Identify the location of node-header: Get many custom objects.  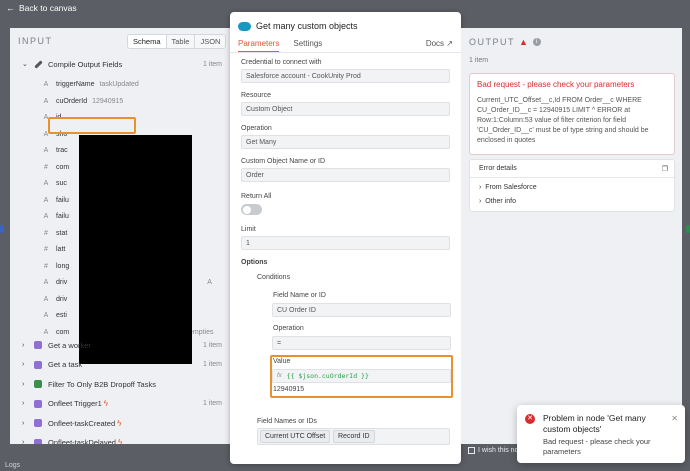
(298, 26).